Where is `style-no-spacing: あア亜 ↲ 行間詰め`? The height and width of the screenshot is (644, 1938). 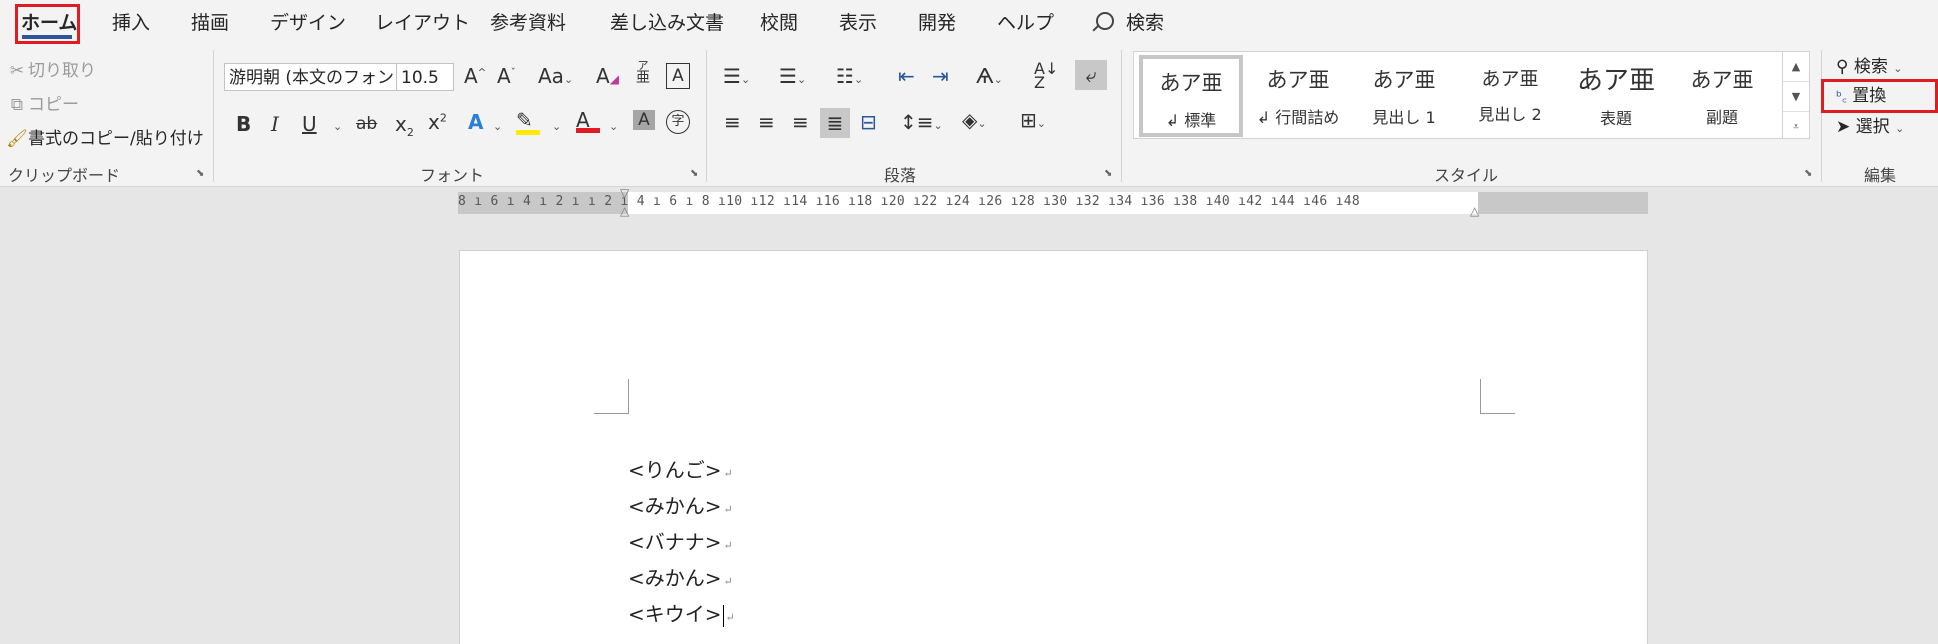
style-no-spacing: あア亜 ↲ 行間詰め is located at coordinates (1298, 95).